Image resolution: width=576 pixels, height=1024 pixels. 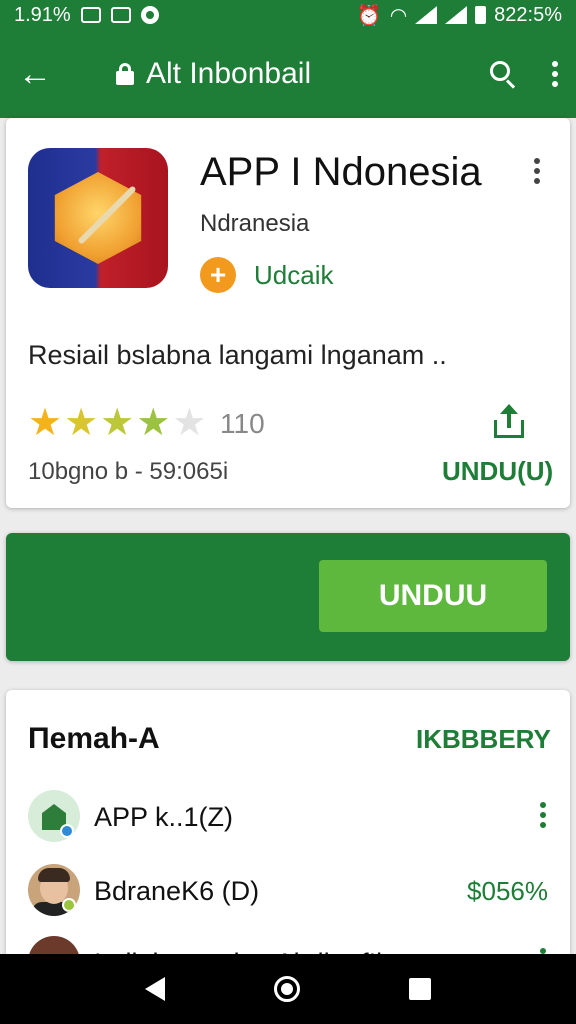 I want to click on status-right-text: 822:5%, so click(x=528, y=14).